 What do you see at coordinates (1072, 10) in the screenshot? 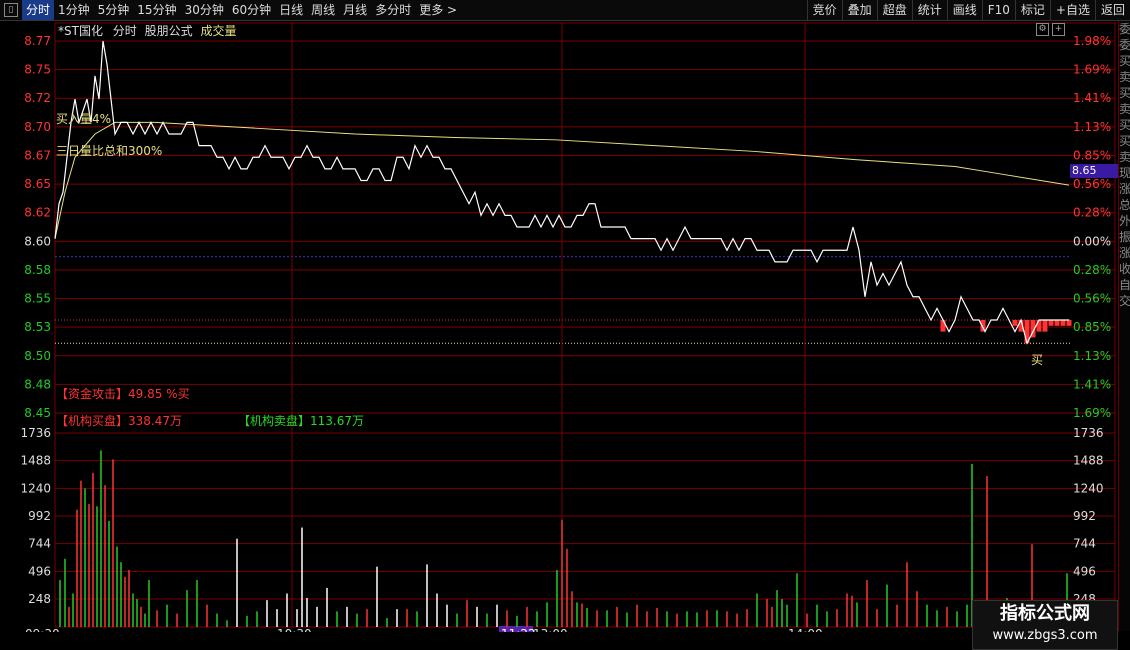
I see `add-watchlist-button: +自选` at bounding box center [1072, 10].